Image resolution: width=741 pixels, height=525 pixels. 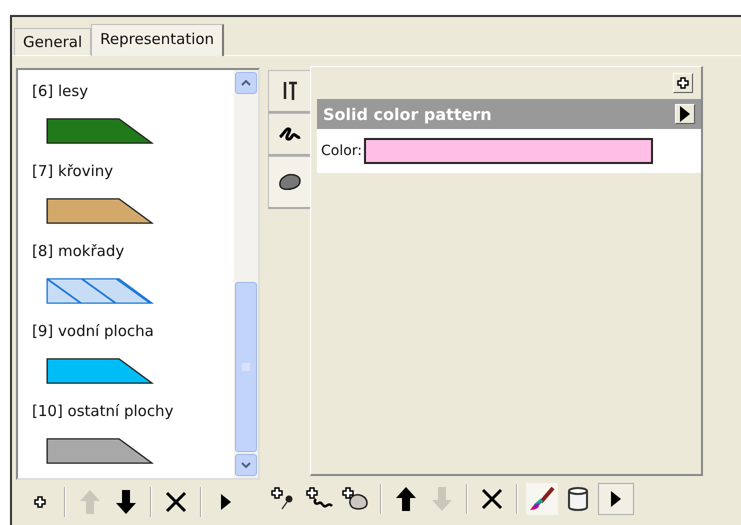 I want to click on cylinder-icon, so click(x=578, y=499).